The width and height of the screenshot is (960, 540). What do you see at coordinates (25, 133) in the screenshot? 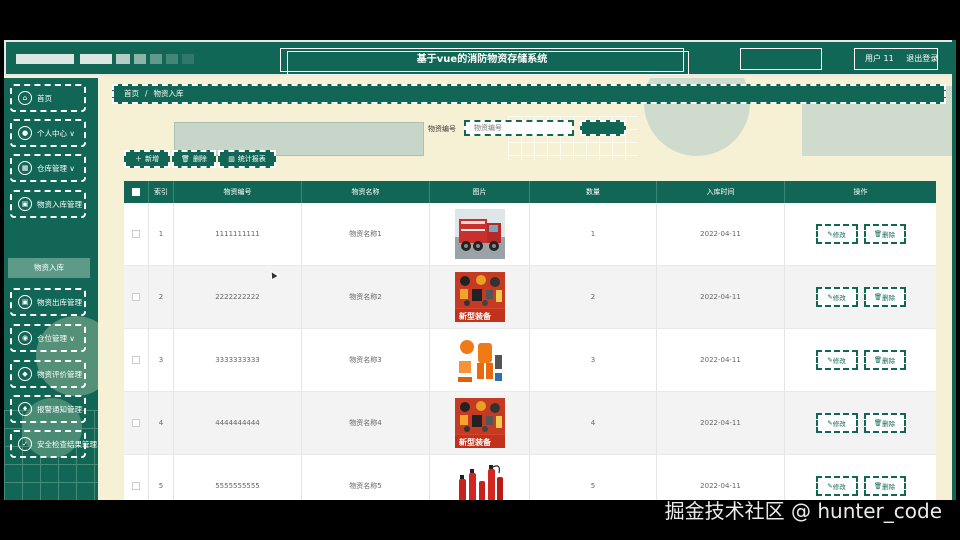
I see `user-icon: ●` at bounding box center [25, 133].